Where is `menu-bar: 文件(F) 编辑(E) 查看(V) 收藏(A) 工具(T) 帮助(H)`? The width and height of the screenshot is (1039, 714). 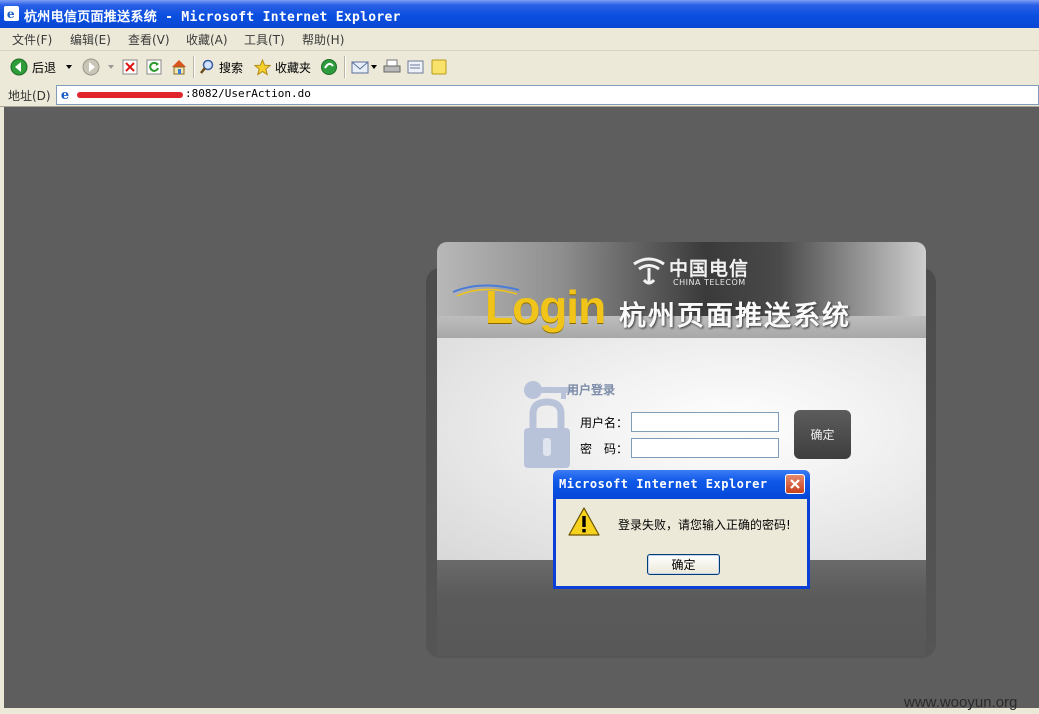
menu-bar: 文件(F) 编辑(E) 查看(V) 收藏(A) 工具(T) 帮助(H) is located at coordinates (519, 39).